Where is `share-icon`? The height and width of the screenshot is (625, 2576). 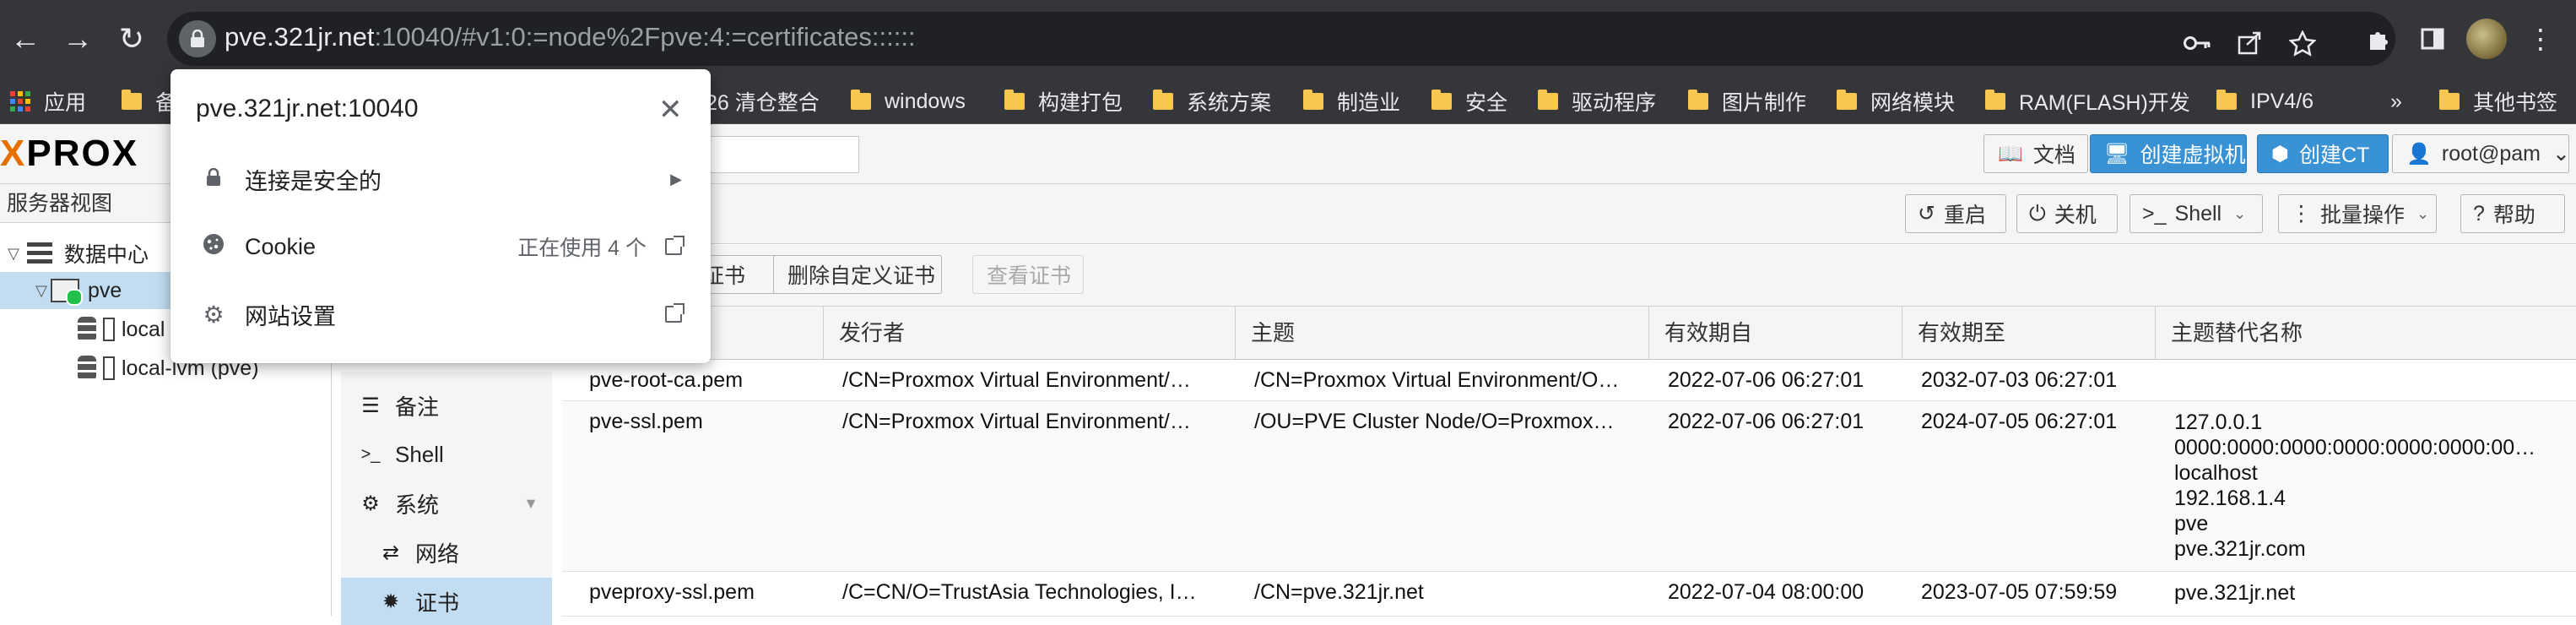
share-icon is located at coordinates (2249, 46).